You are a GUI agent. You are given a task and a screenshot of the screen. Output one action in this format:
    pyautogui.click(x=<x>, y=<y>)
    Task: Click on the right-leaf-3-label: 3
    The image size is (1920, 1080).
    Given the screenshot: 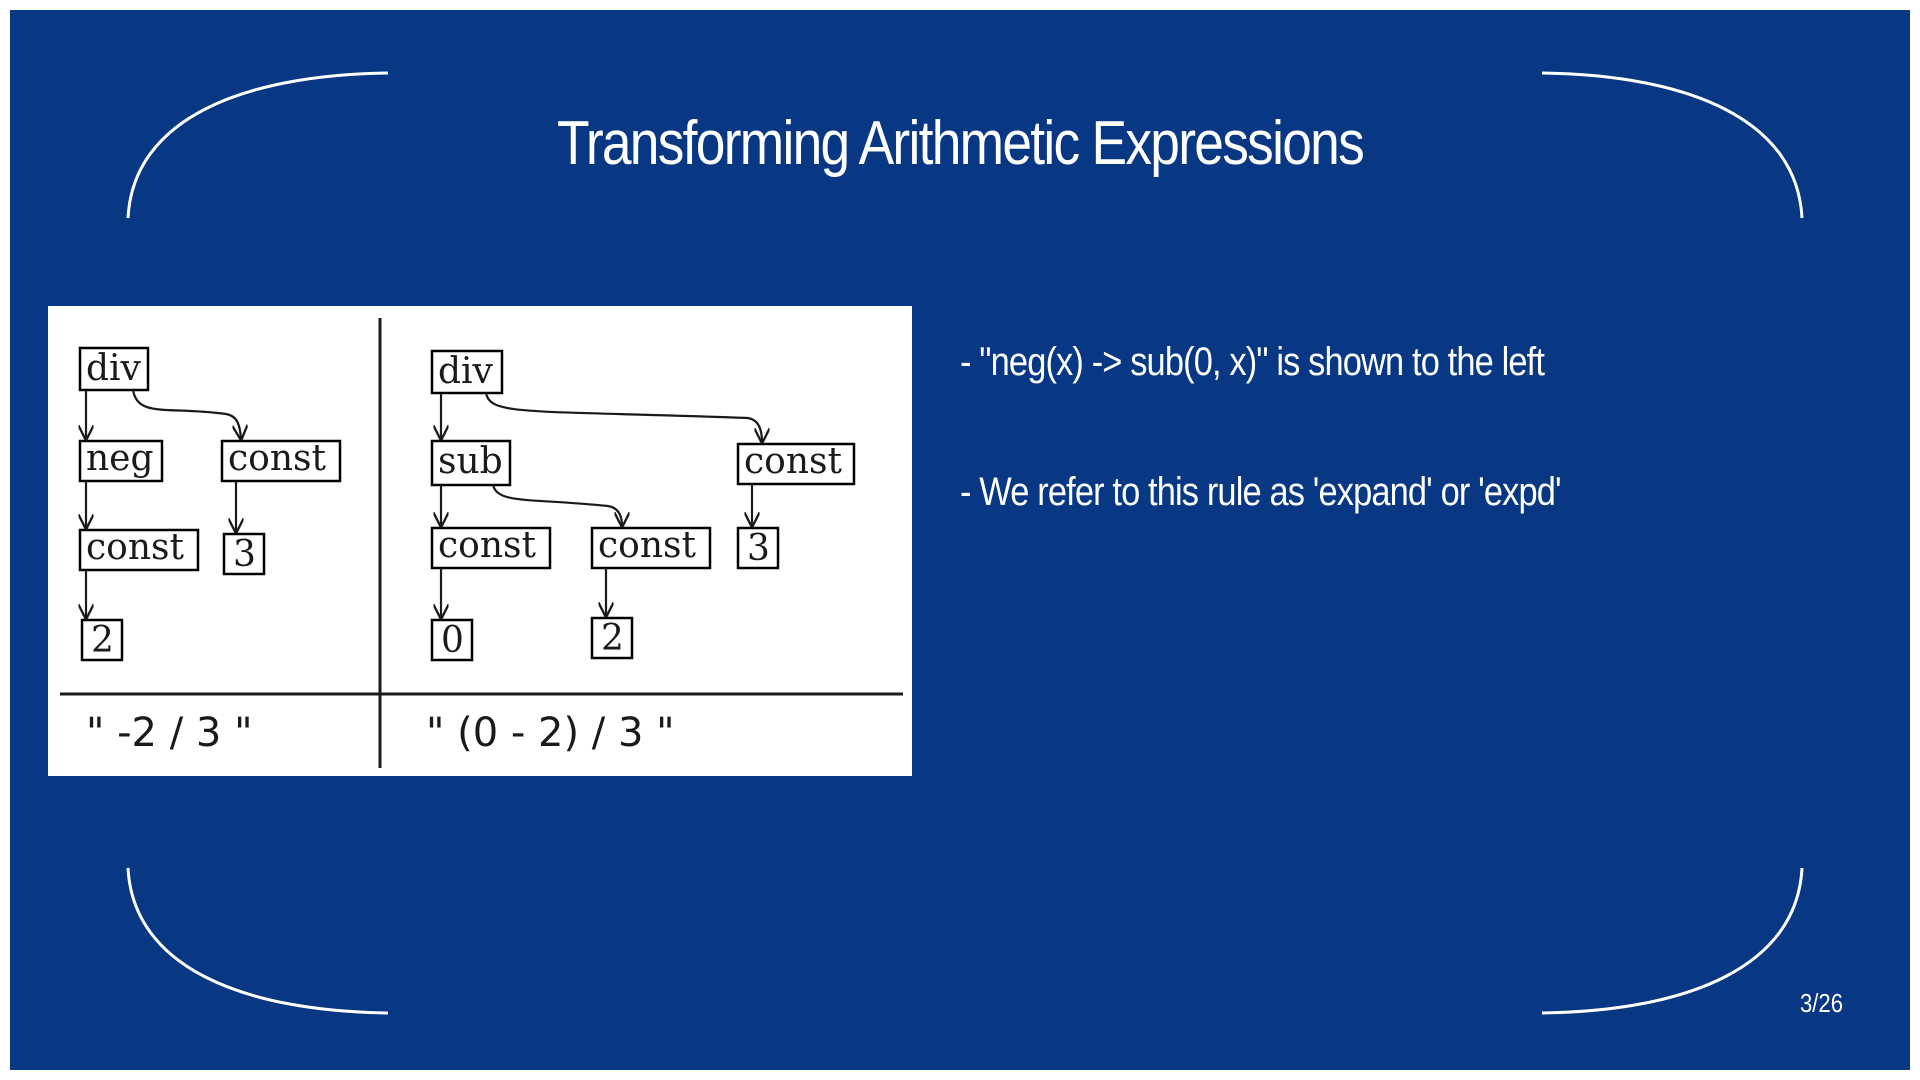 What is the action you would take?
    pyautogui.click(x=758, y=548)
    